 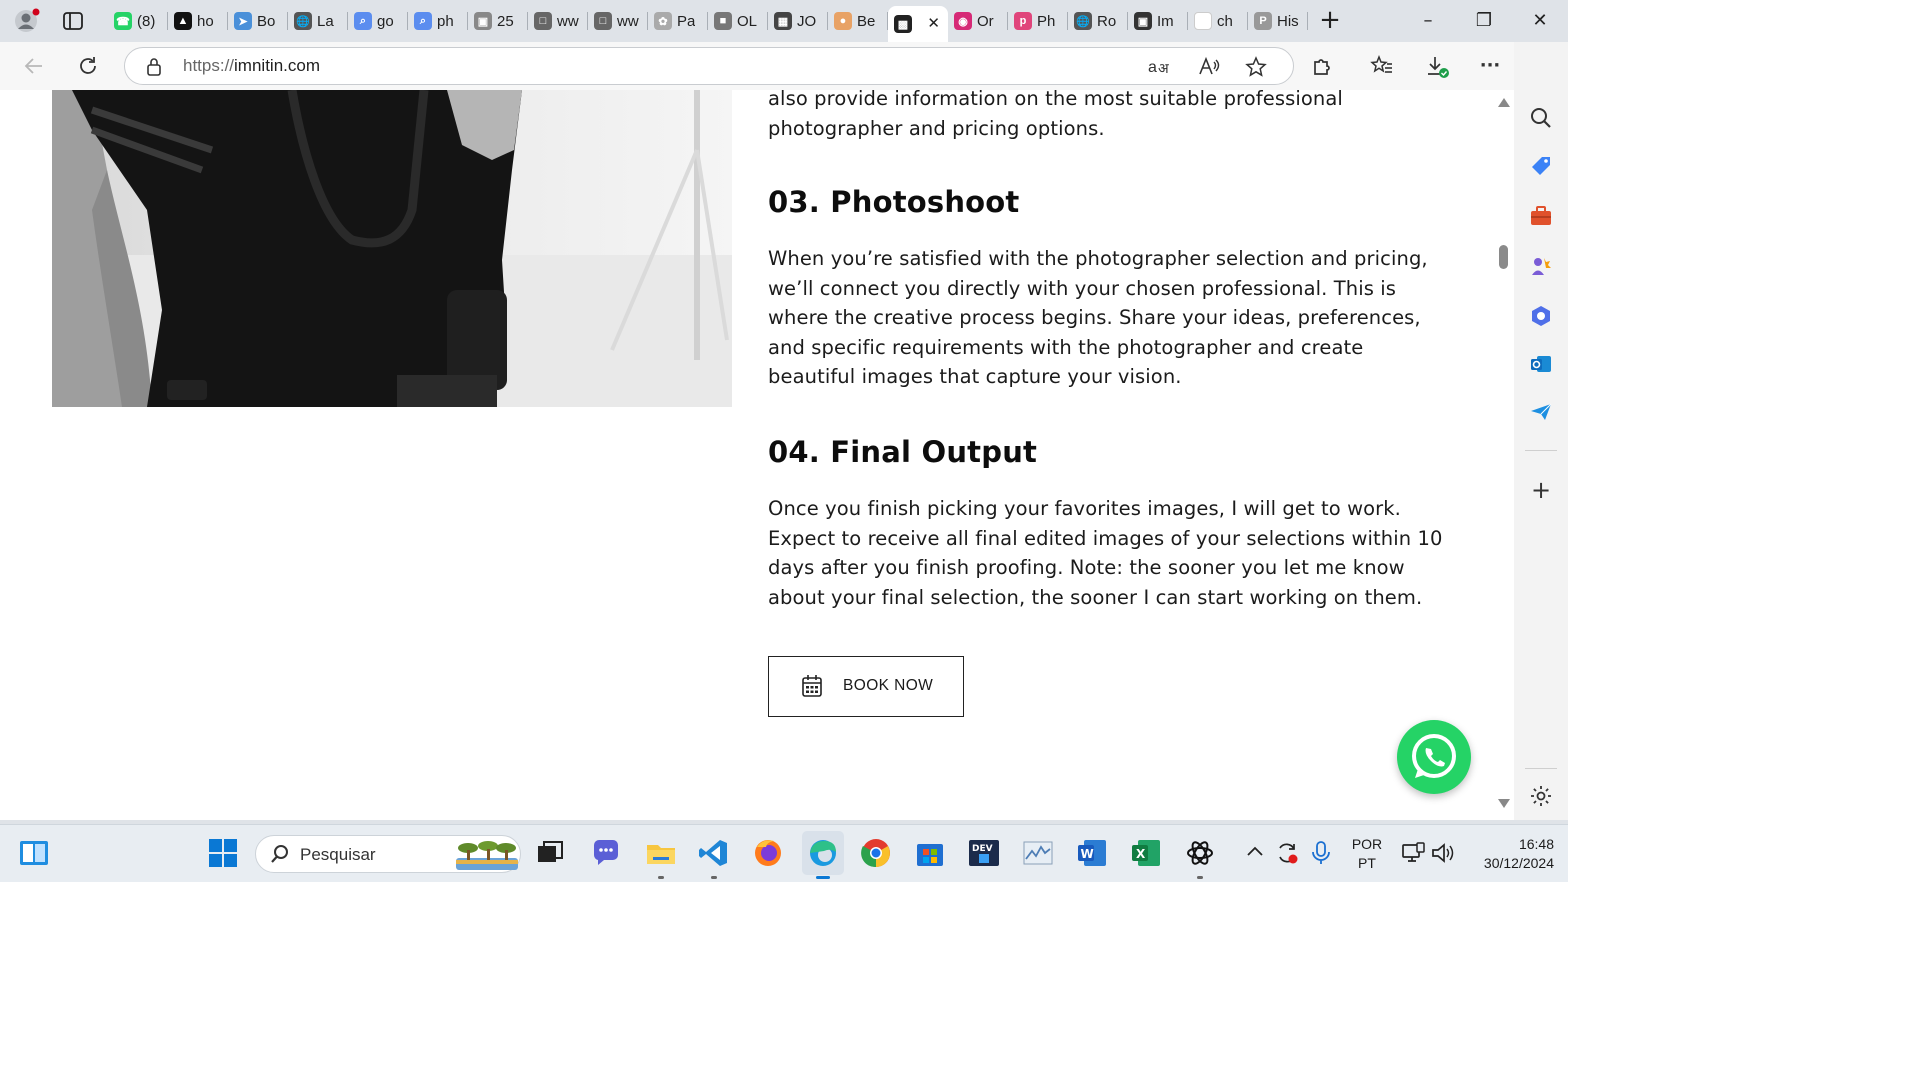 What do you see at coordinates (505, 21) in the screenshot?
I see `tab-title: 25` at bounding box center [505, 21].